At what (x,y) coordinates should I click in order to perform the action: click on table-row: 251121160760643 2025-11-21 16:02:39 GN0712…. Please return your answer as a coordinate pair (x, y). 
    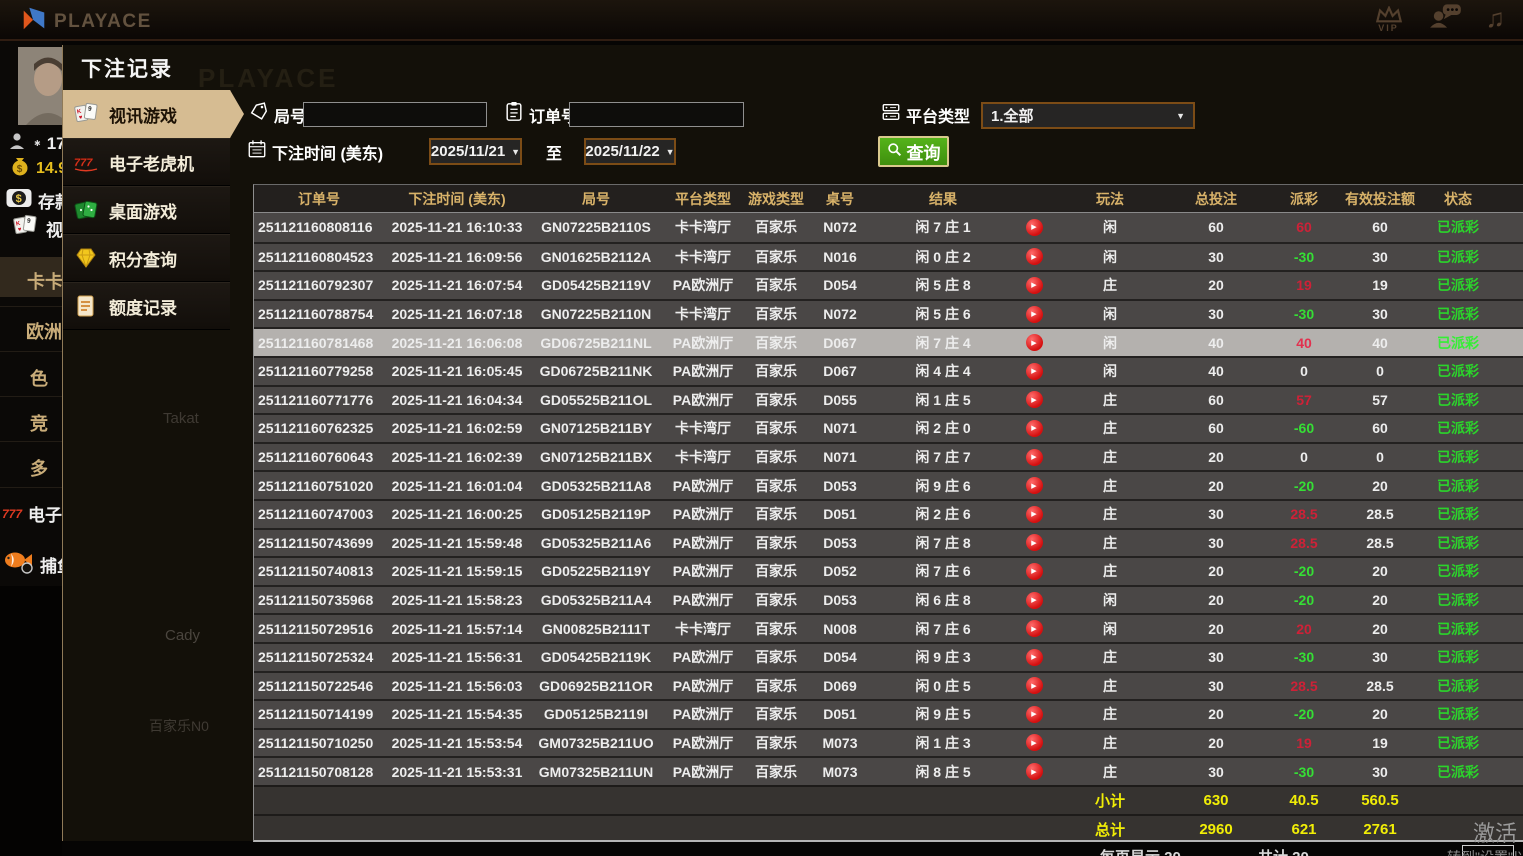
    Looking at the image, I should click on (888, 456).